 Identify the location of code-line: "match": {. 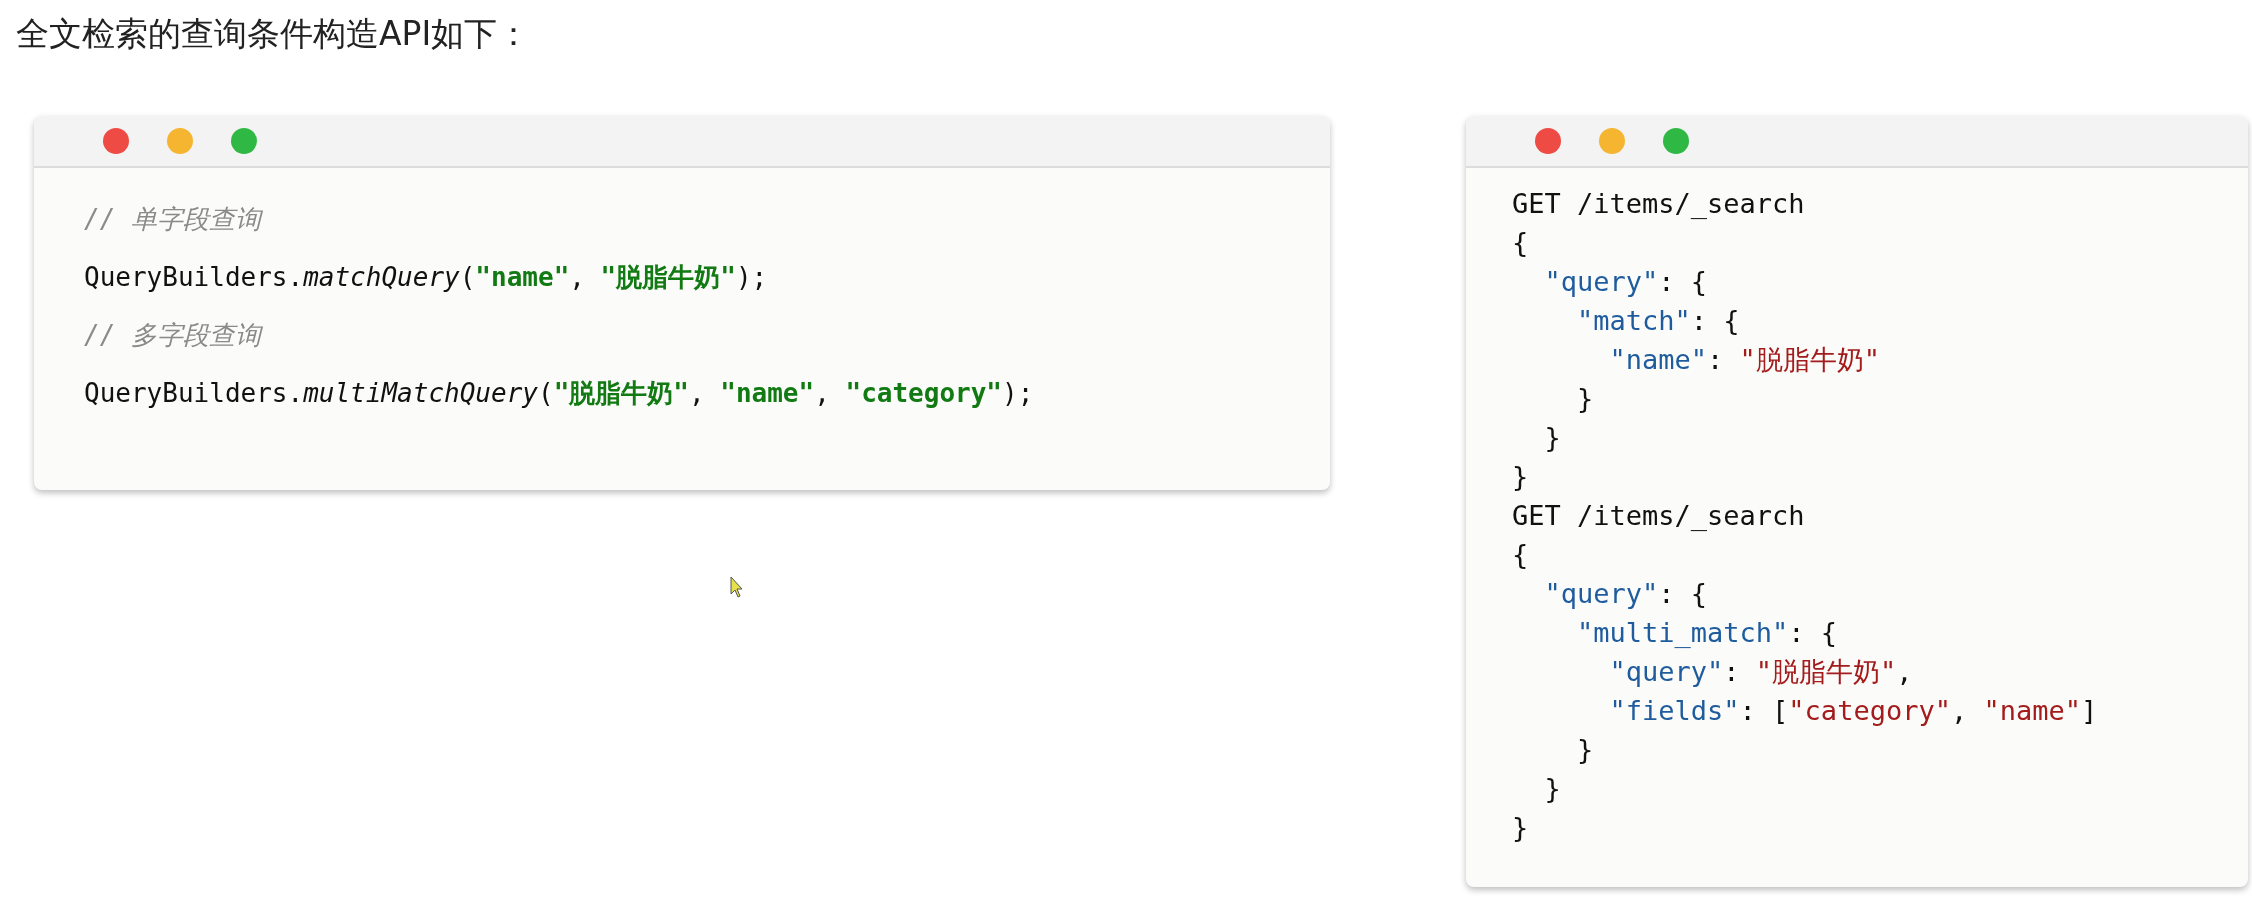
(1658, 320).